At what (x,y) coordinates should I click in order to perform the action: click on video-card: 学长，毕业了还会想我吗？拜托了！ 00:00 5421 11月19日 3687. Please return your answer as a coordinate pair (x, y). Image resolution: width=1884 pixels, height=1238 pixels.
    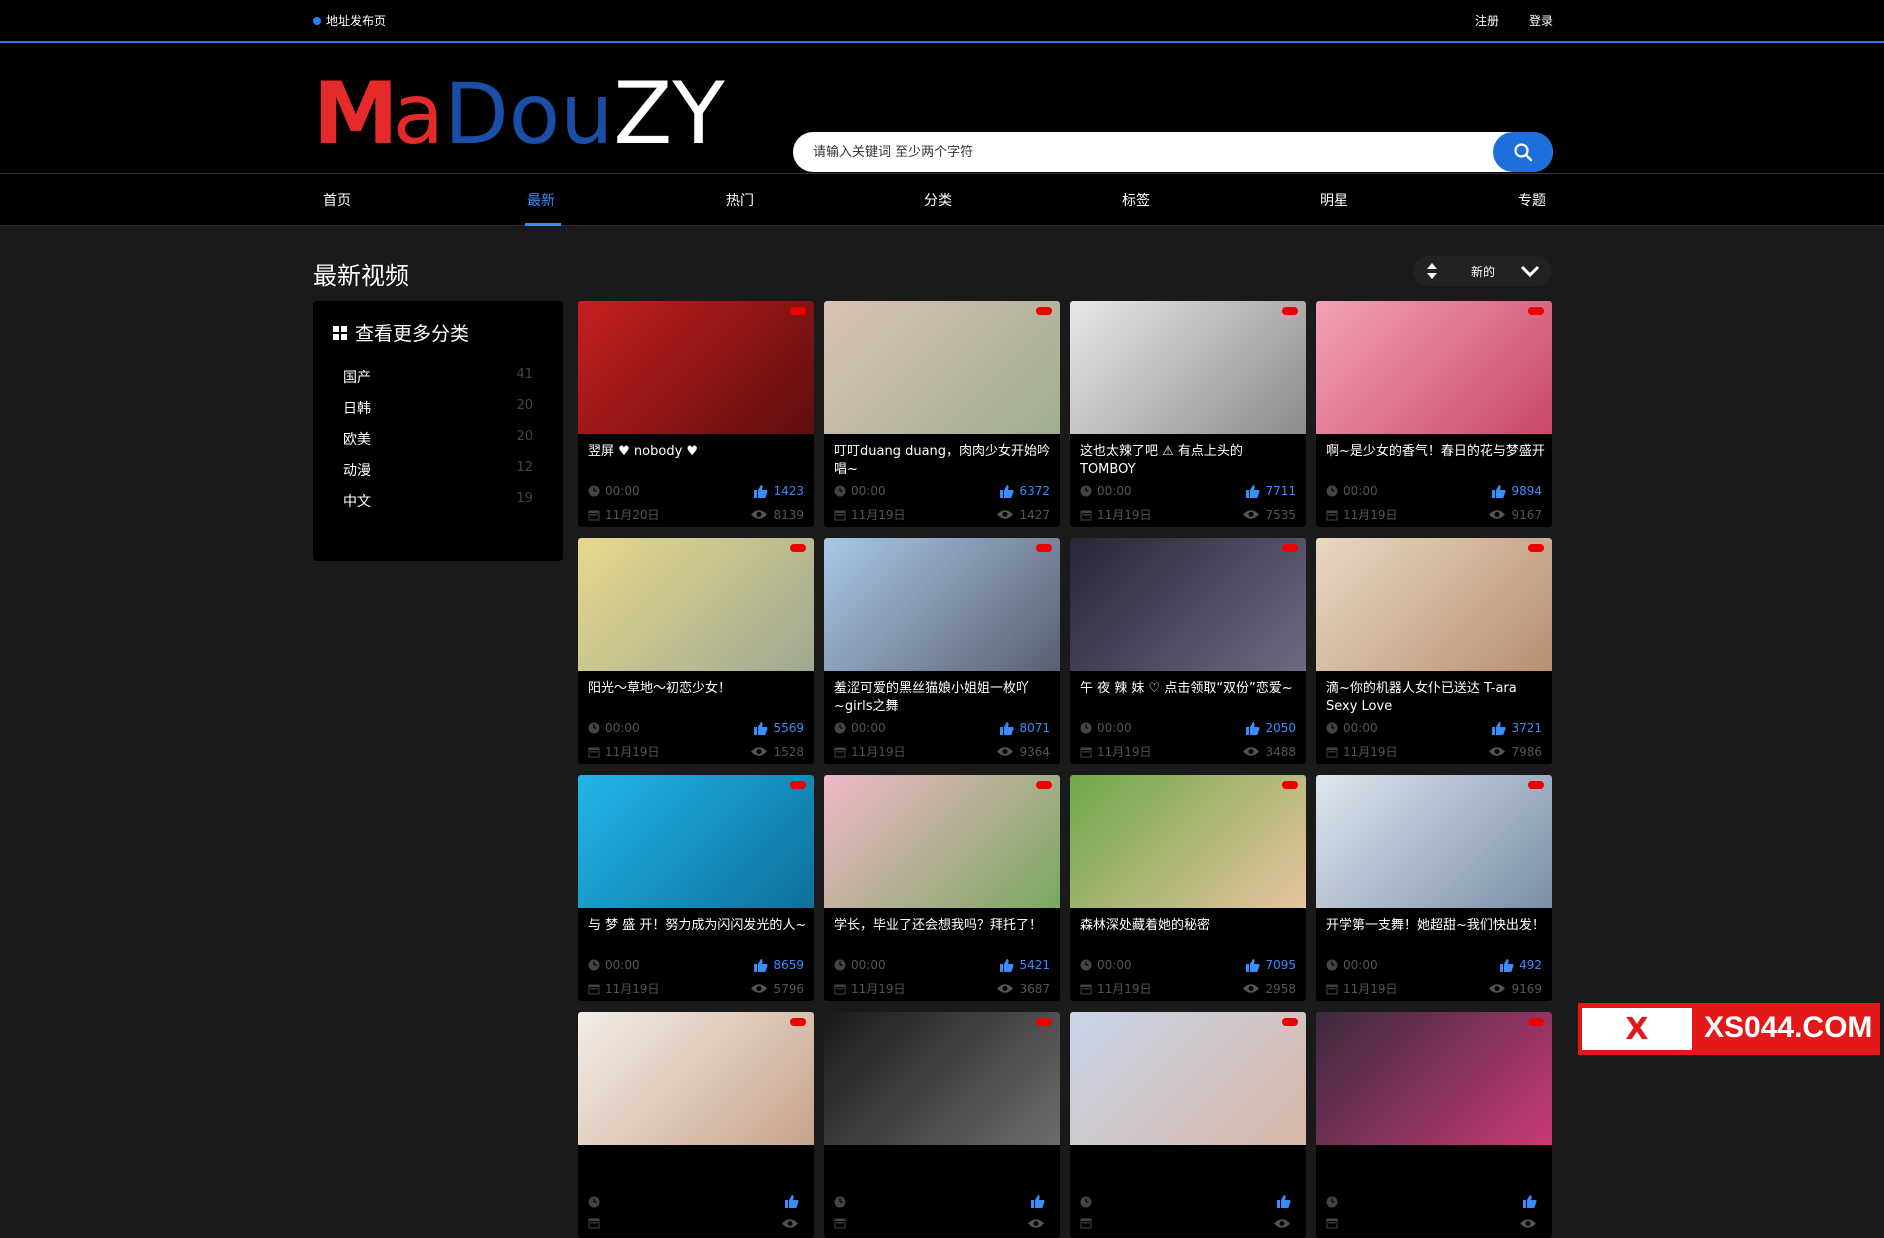
    Looking at the image, I should click on (942, 888).